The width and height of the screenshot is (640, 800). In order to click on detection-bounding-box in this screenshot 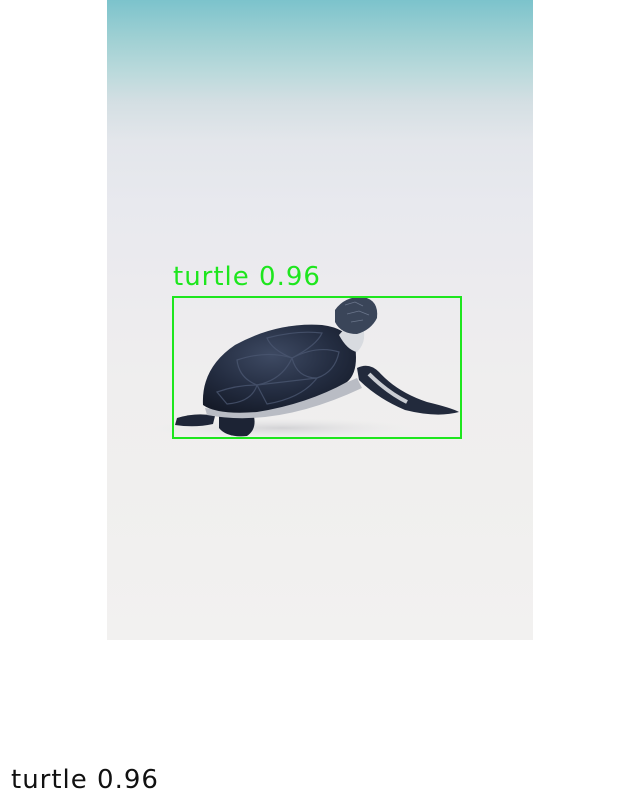, I will do `click(317, 367)`.